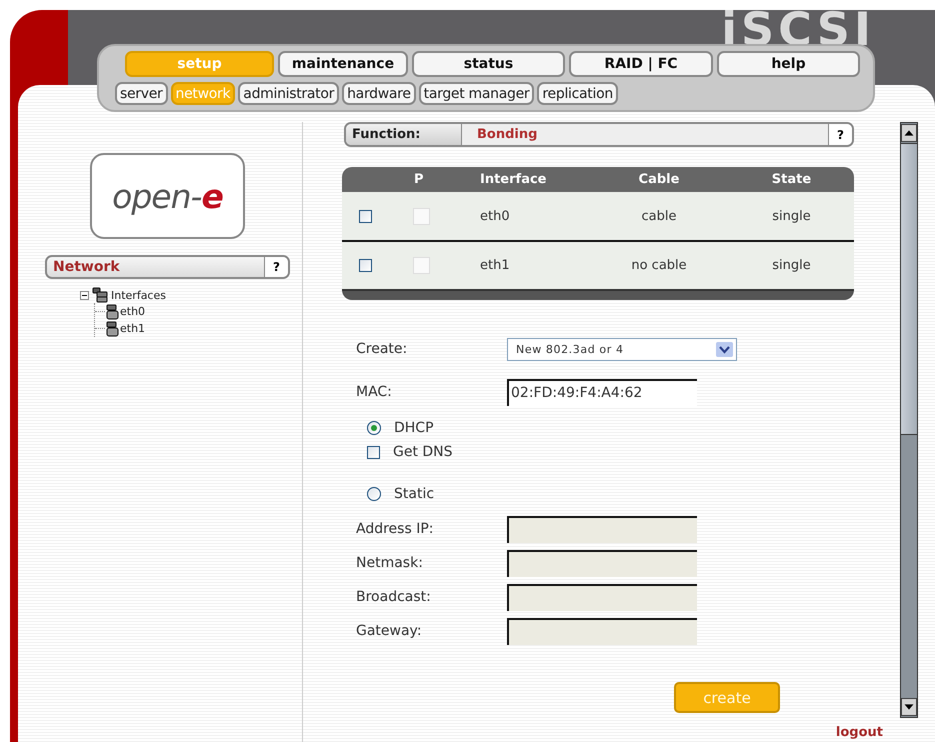 The image size is (935, 742). Describe the element at coordinates (602, 392) in the screenshot. I see `mac-field: 02:FD:49:F4:A4:62` at that location.